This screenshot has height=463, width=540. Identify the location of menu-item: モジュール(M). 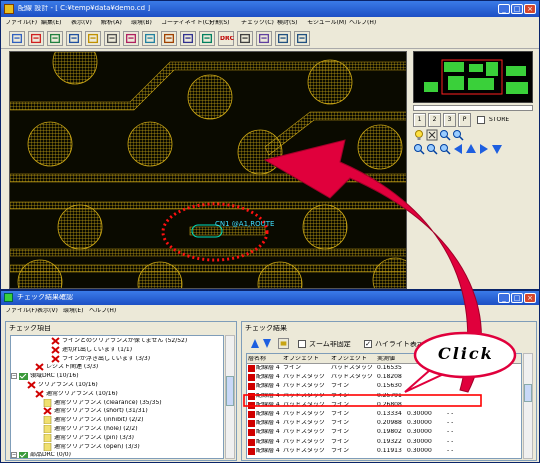
(326, 23).